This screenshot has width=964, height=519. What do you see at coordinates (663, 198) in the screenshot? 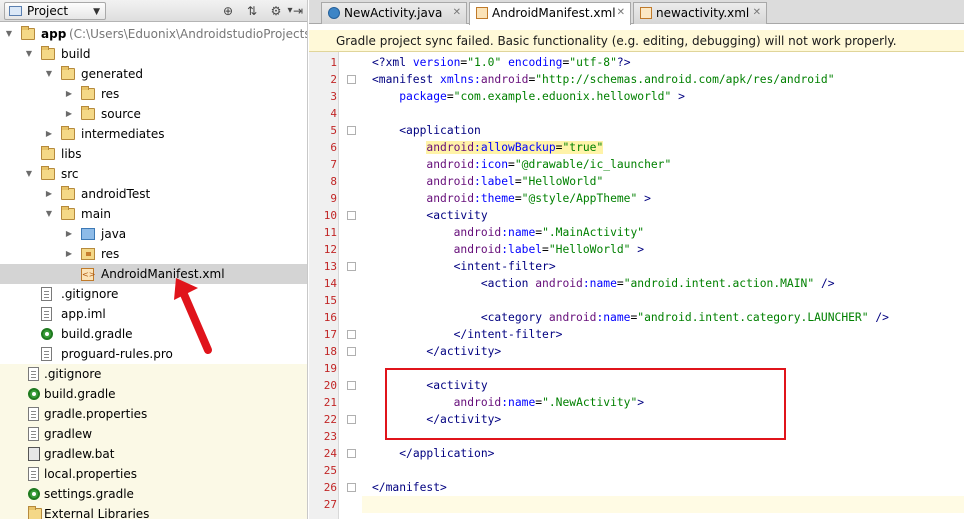
I see `code-line: android:theme="@style/AppTheme" >` at bounding box center [663, 198].